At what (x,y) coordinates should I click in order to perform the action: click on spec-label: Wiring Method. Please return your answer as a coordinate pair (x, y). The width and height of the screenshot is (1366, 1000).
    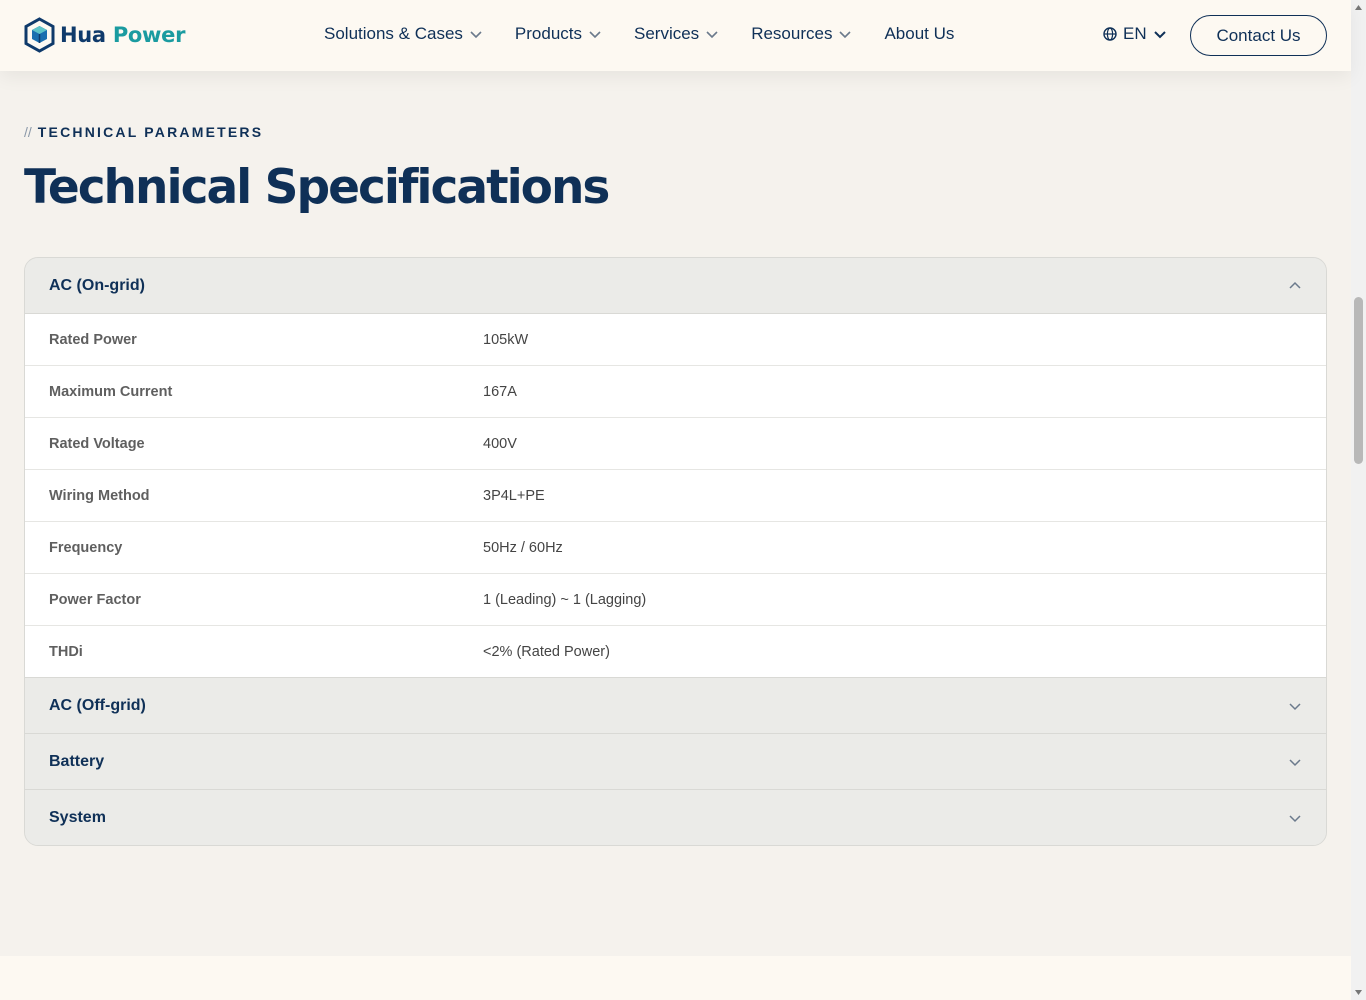
    Looking at the image, I should click on (99, 495).